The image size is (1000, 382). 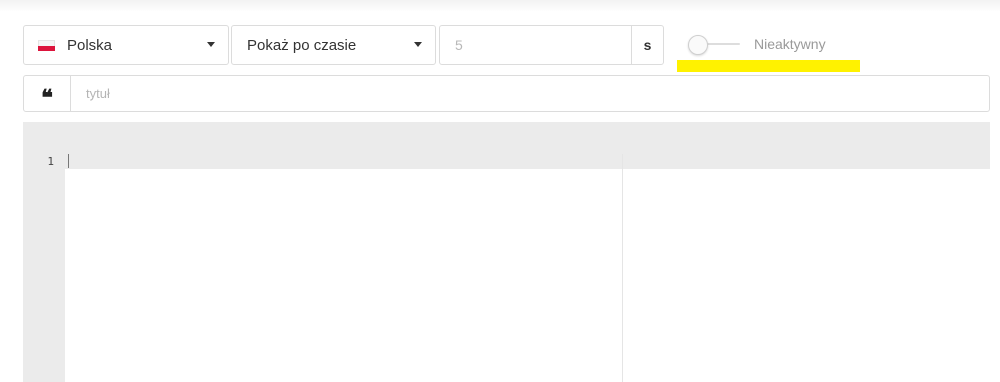 What do you see at coordinates (790, 44) in the screenshot?
I see `active-toggle-label: Nieaktywny` at bounding box center [790, 44].